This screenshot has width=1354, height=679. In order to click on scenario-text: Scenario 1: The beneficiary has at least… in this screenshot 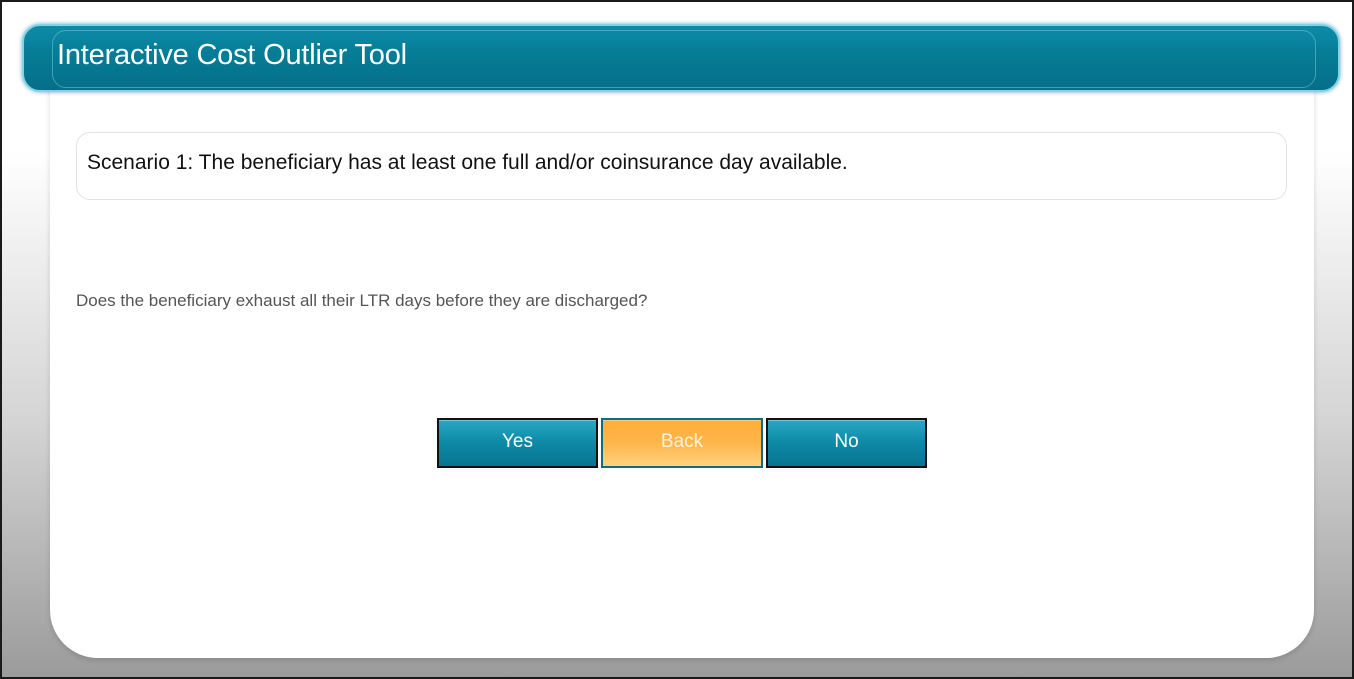, I will do `click(467, 162)`.